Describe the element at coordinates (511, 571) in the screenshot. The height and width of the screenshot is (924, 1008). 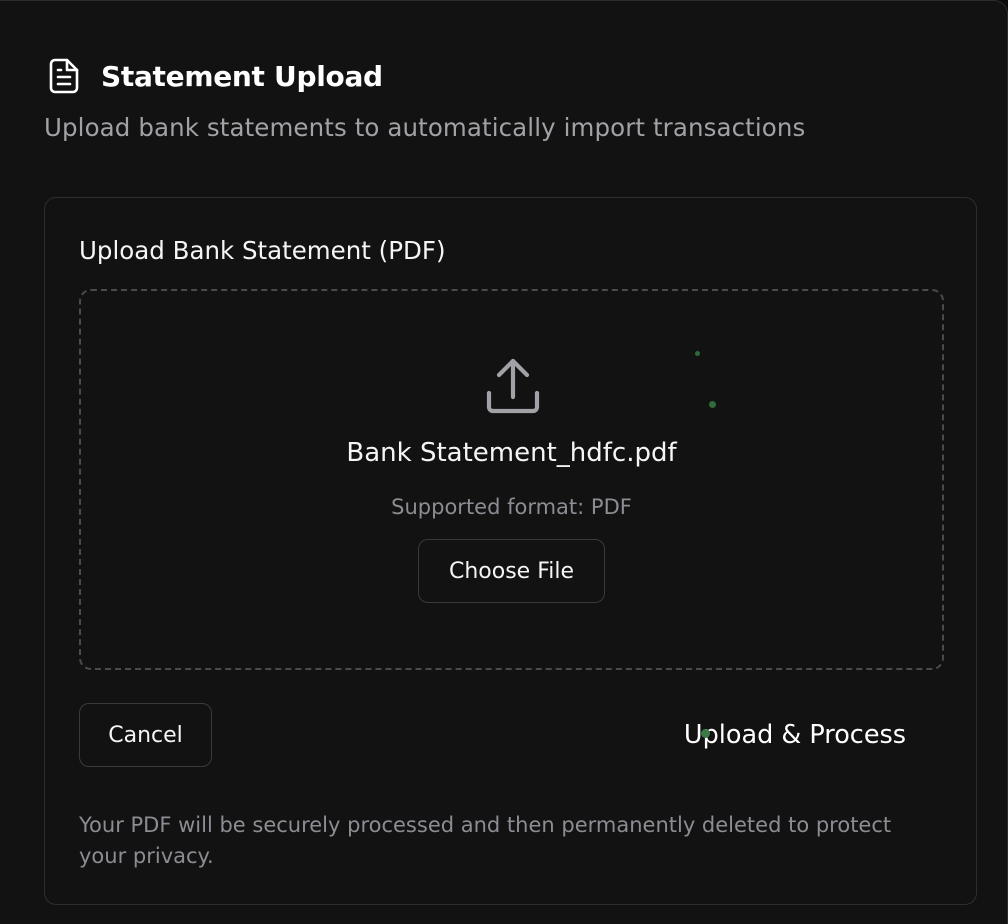
I see `choose-file-button: Choose File` at that location.